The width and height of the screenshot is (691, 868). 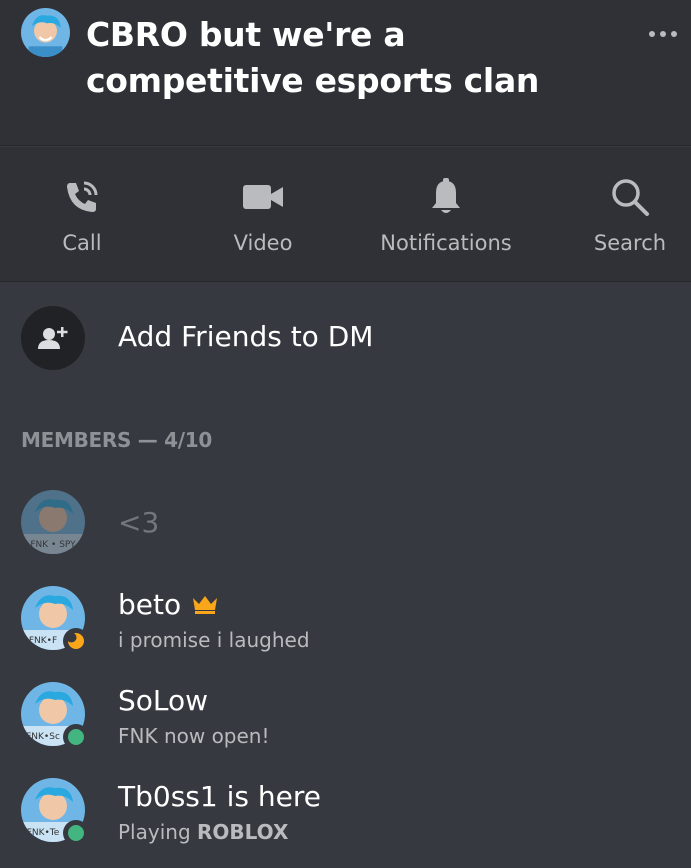 I want to click on bell-icon, so click(x=446, y=197).